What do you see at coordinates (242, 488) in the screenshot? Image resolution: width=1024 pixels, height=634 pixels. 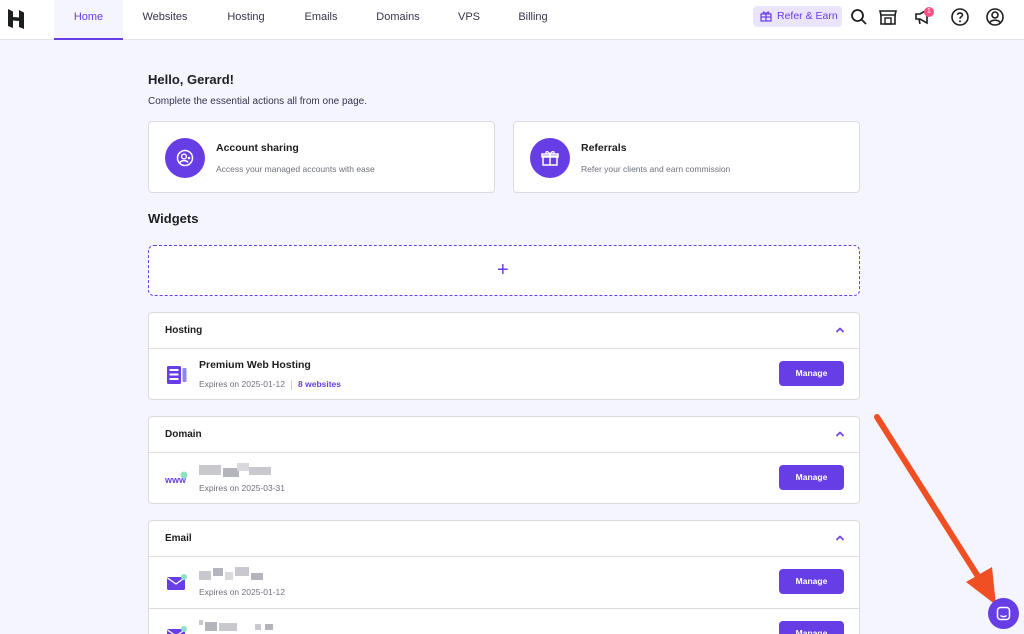 I see `domain-expiry: Expires on 2025-03-31` at bounding box center [242, 488].